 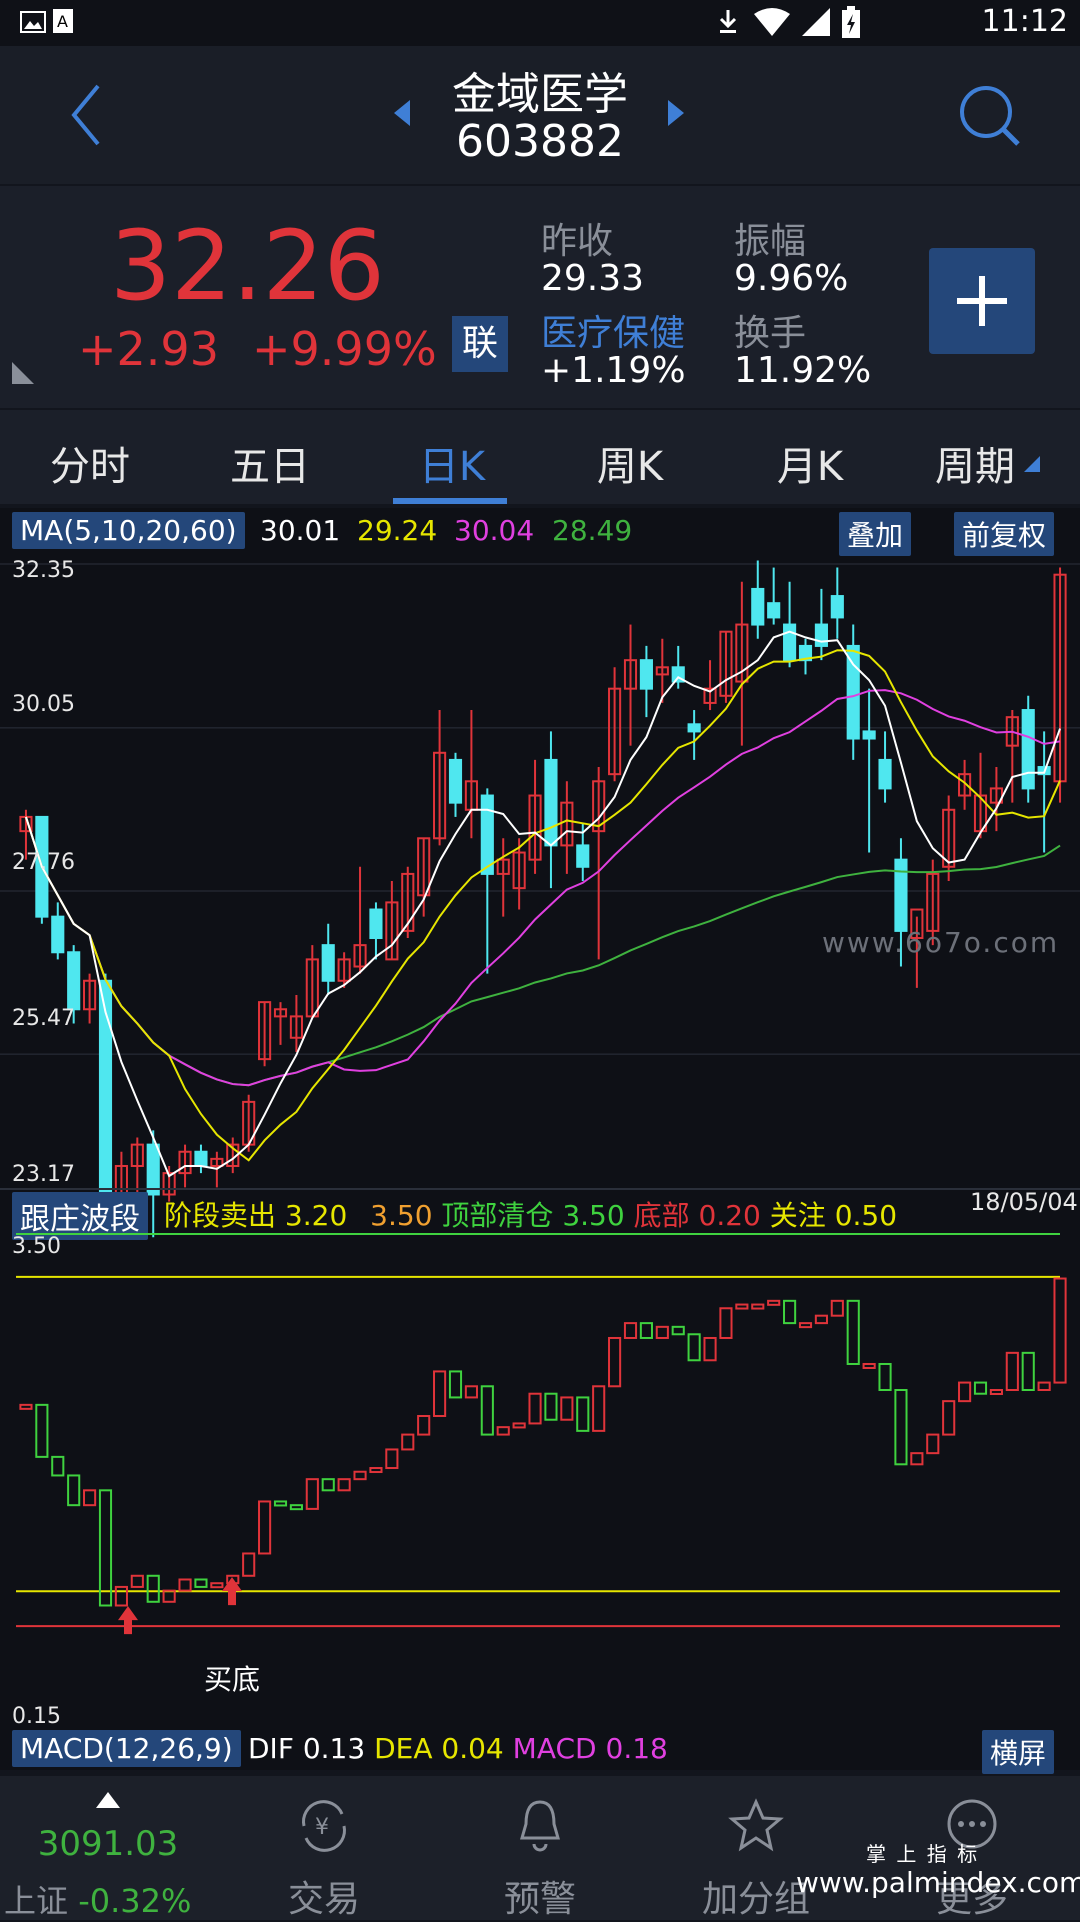 I want to click on indicator-axis-label: 0.15, so click(x=36, y=1716).